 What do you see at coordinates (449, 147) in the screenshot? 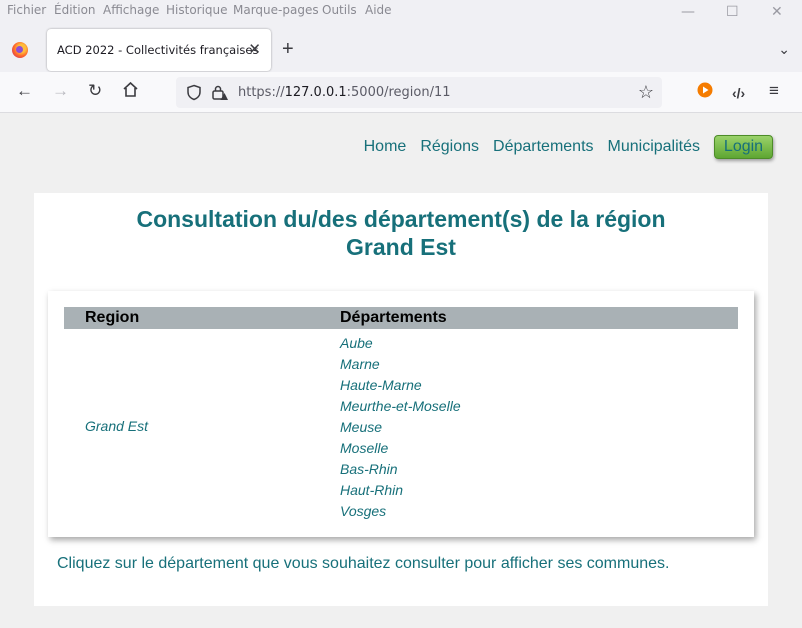
I see `nav-regions: Régions` at bounding box center [449, 147].